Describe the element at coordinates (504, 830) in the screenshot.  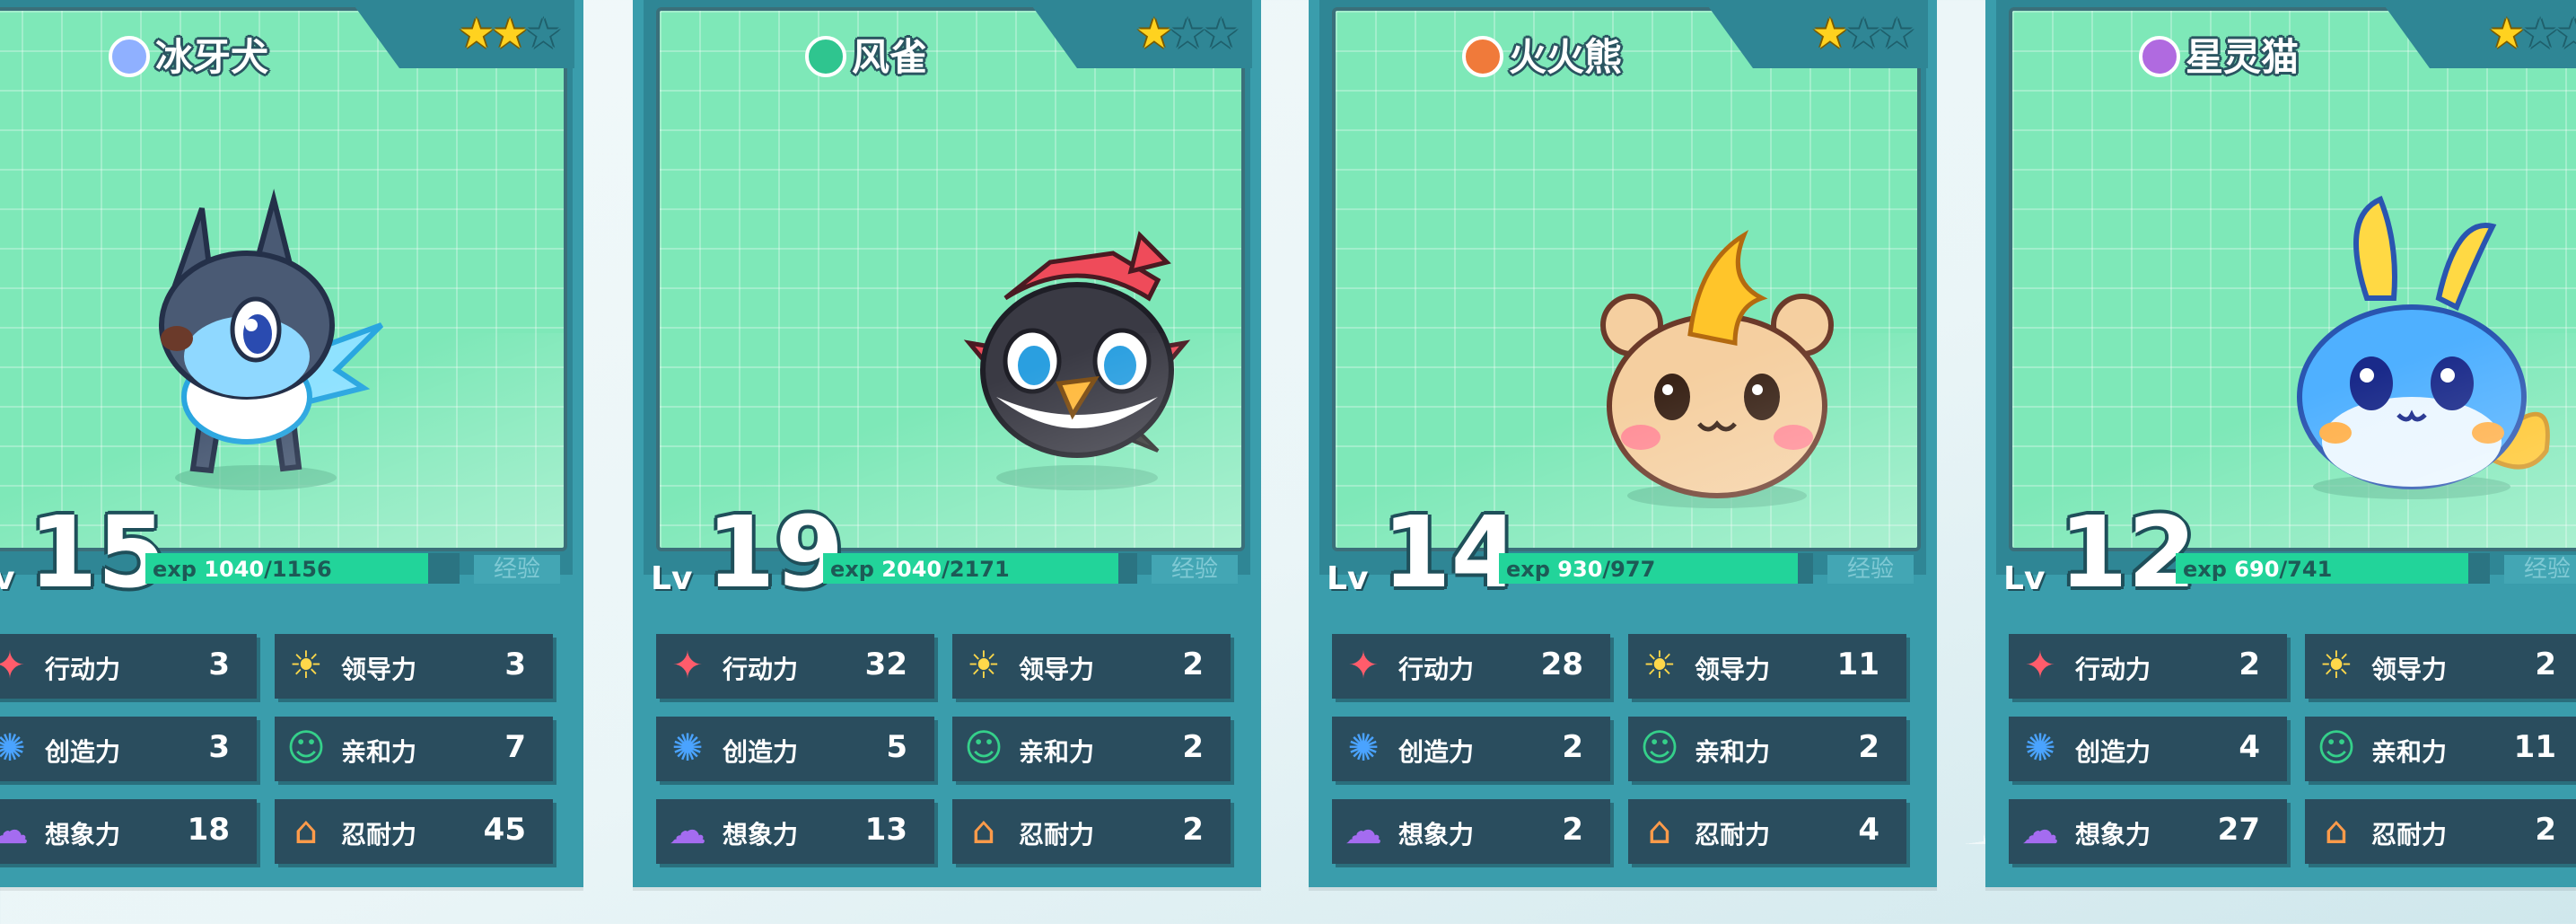
I see `stat-value: 45` at that location.